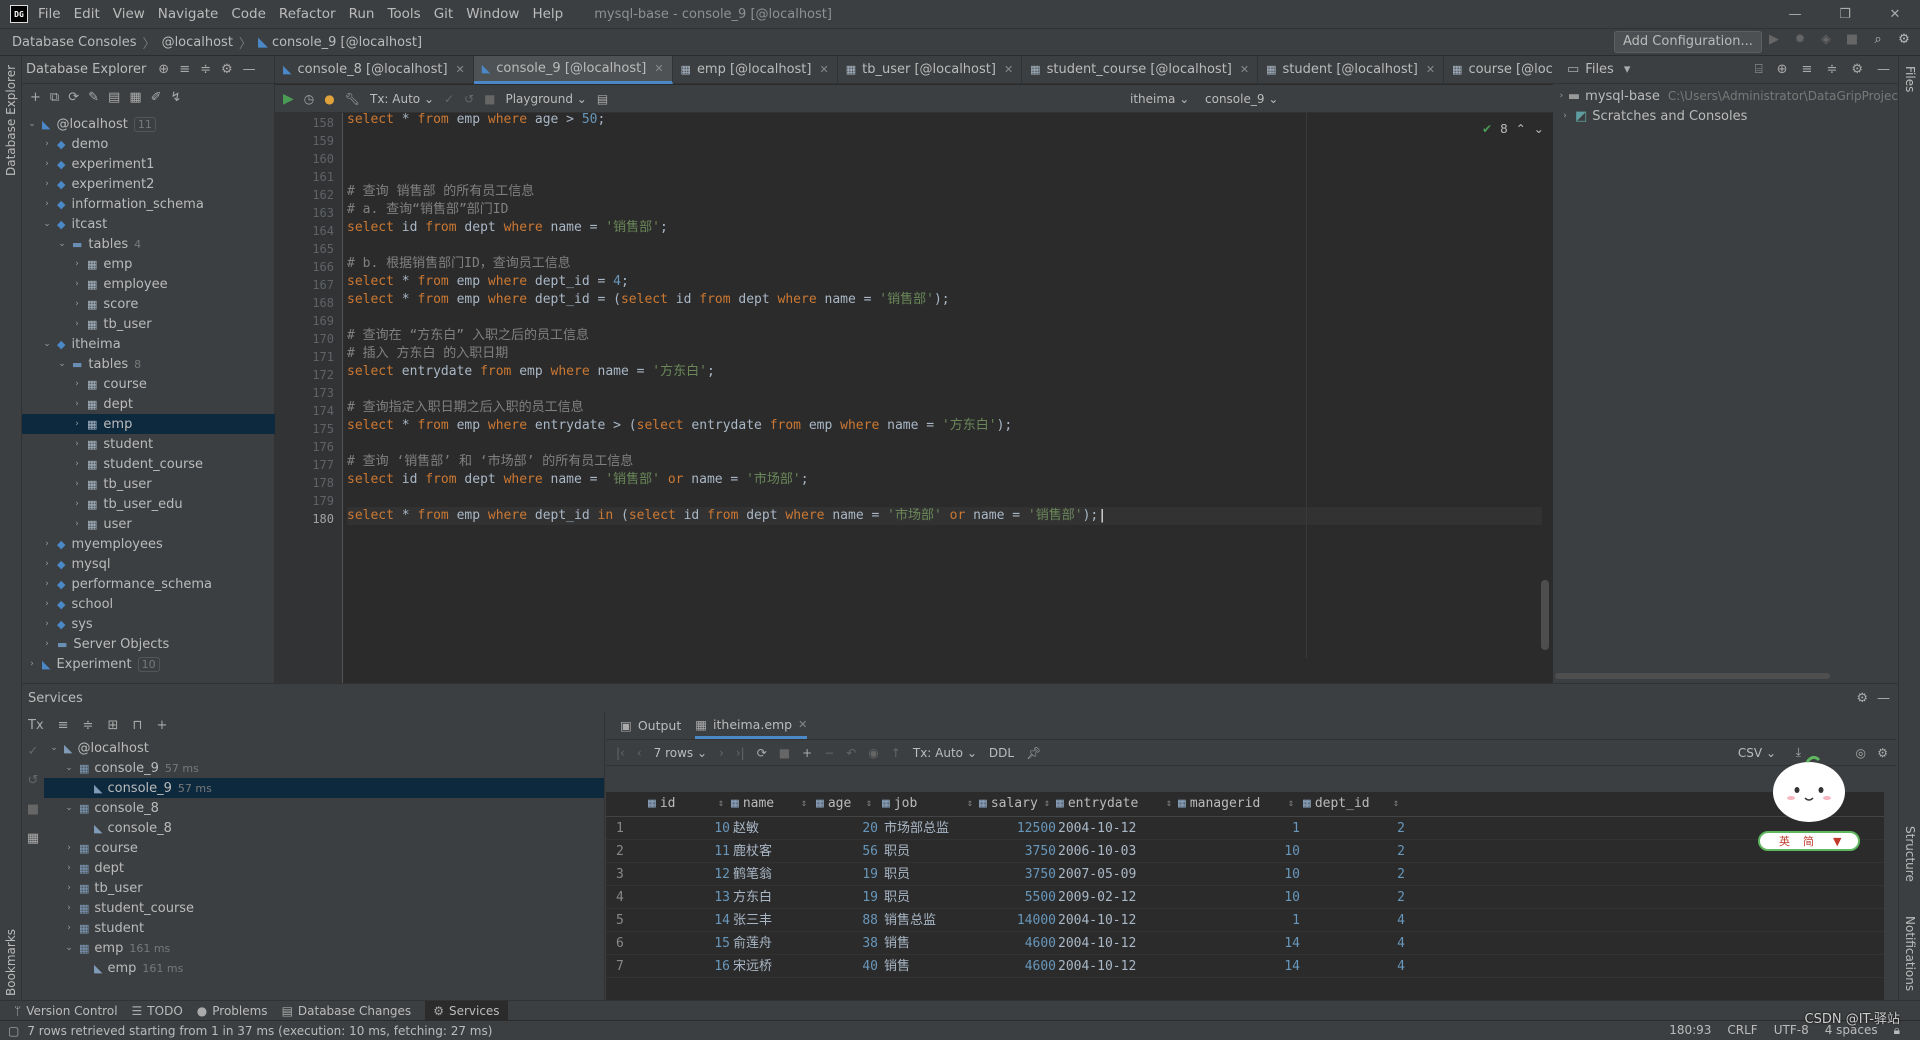 The height and width of the screenshot is (1040, 1920). Describe the element at coordinates (930, 69) in the screenshot. I see `editor-tab: ▦ tb_user [@localhost] ✕` at that location.